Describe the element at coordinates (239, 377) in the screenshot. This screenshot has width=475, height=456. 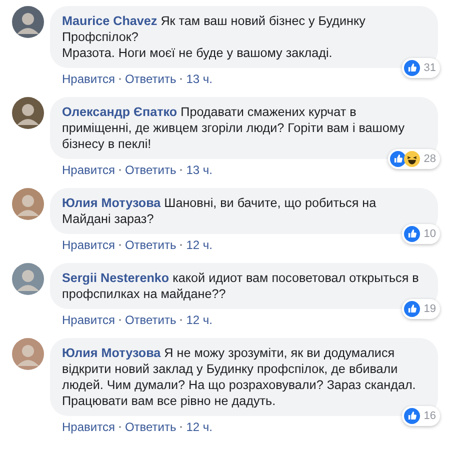
I see `comment-text: Юлия Мотузова Я не можу зрозуміти, як ви додумалися відкрити новий заклад у Будинку профспілок, де вбивали людей. Чим думали? На що розраховували? Зараз скандал. Працювати вам все рівно не дадуть.` at that location.